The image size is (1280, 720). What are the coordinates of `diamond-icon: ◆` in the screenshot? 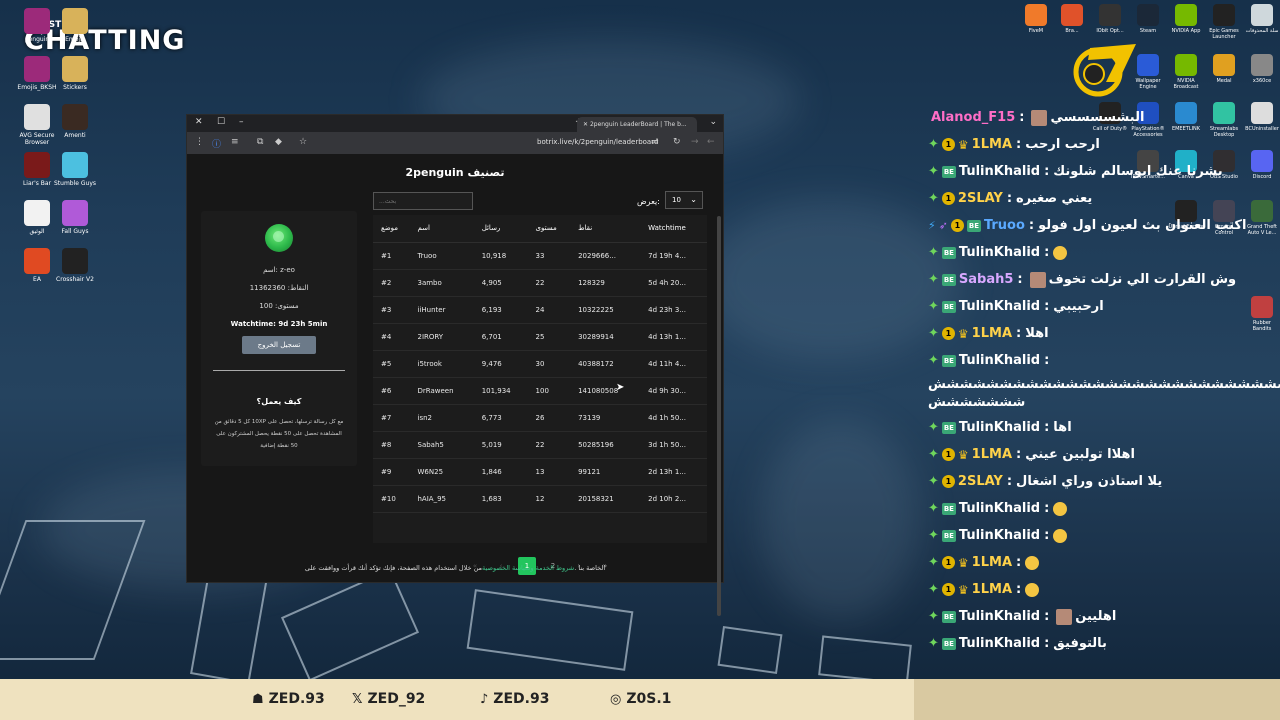 It's located at (278, 142).